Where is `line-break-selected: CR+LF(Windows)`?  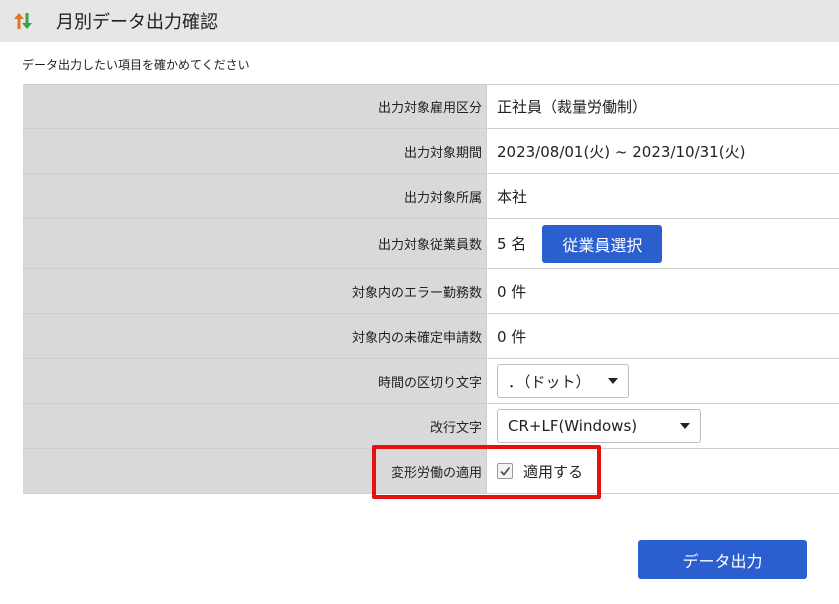 line-break-selected: CR+LF(Windows) is located at coordinates (573, 426).